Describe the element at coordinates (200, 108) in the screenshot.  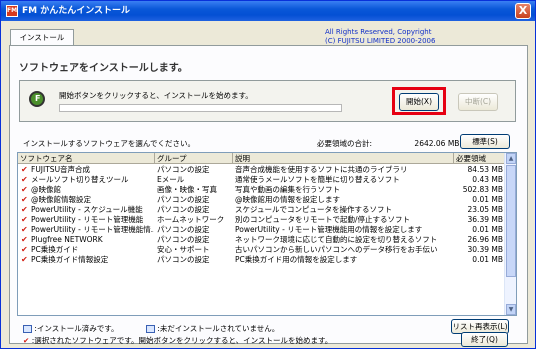
I see `install-progress-bar` at that location.